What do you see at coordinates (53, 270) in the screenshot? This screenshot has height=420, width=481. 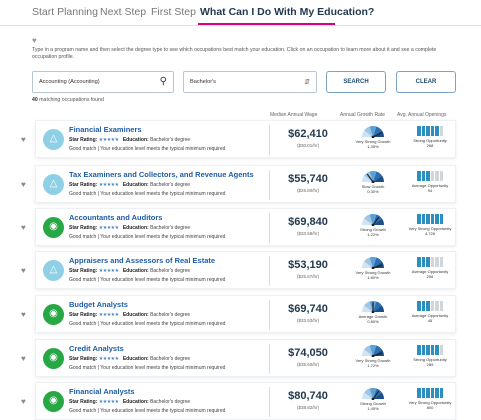 I see `bank-icon: △` at bounding box center [53, 270].